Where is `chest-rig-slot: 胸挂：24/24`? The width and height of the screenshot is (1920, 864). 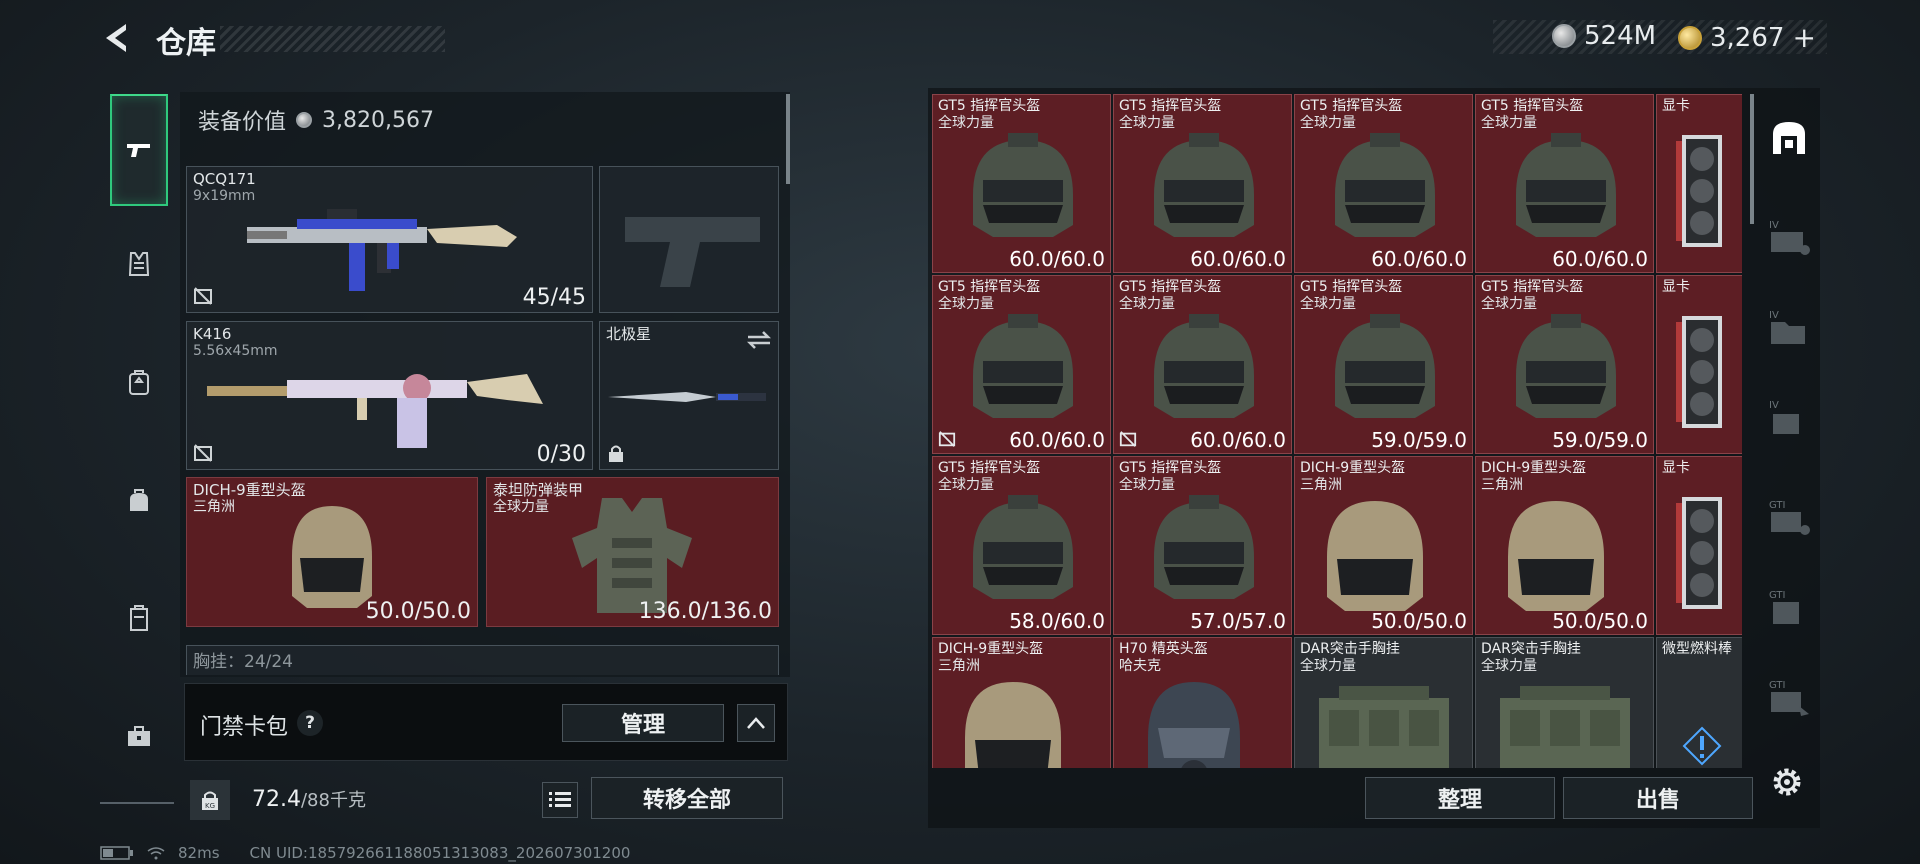
chest-rig-slot: 胸挂：24/24 is located at coordinates (482, 660).